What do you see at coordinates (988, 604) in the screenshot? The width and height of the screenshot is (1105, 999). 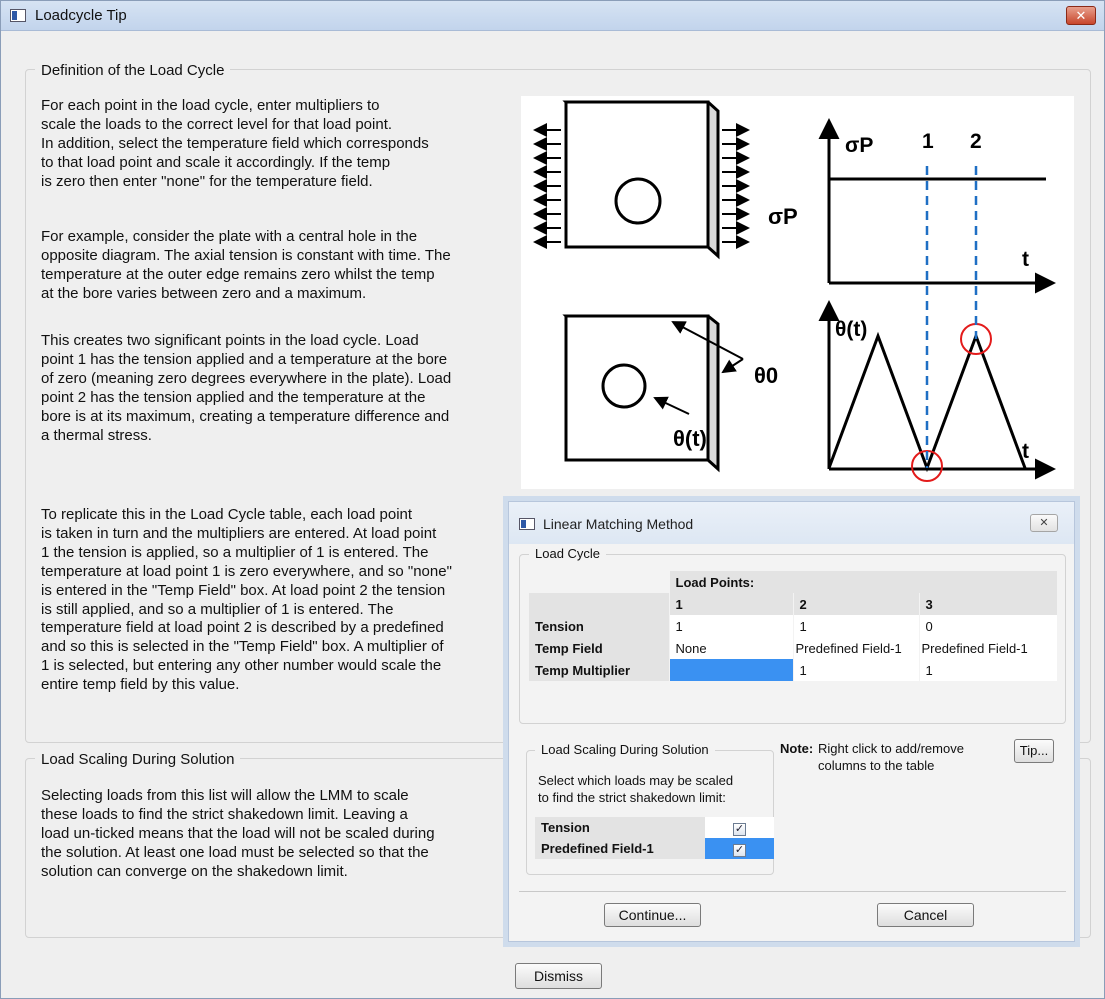 I see `column-header-3: 3` at bounding box center [988, 604].